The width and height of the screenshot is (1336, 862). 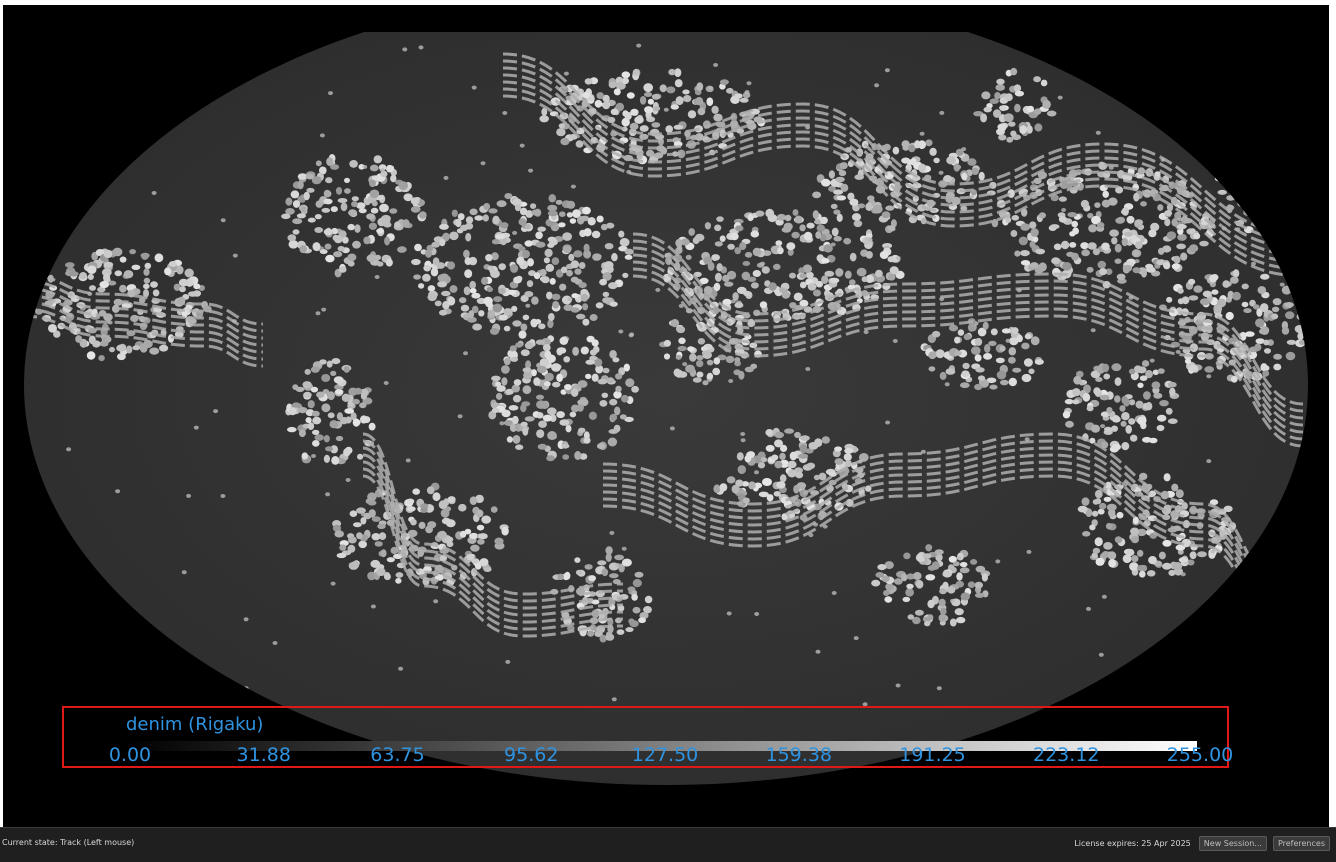 What do you see at coordinates (263, 755) in the screenshot?
I see `colorbar-tick-label: 31.88` at bounding box center [263, 755].